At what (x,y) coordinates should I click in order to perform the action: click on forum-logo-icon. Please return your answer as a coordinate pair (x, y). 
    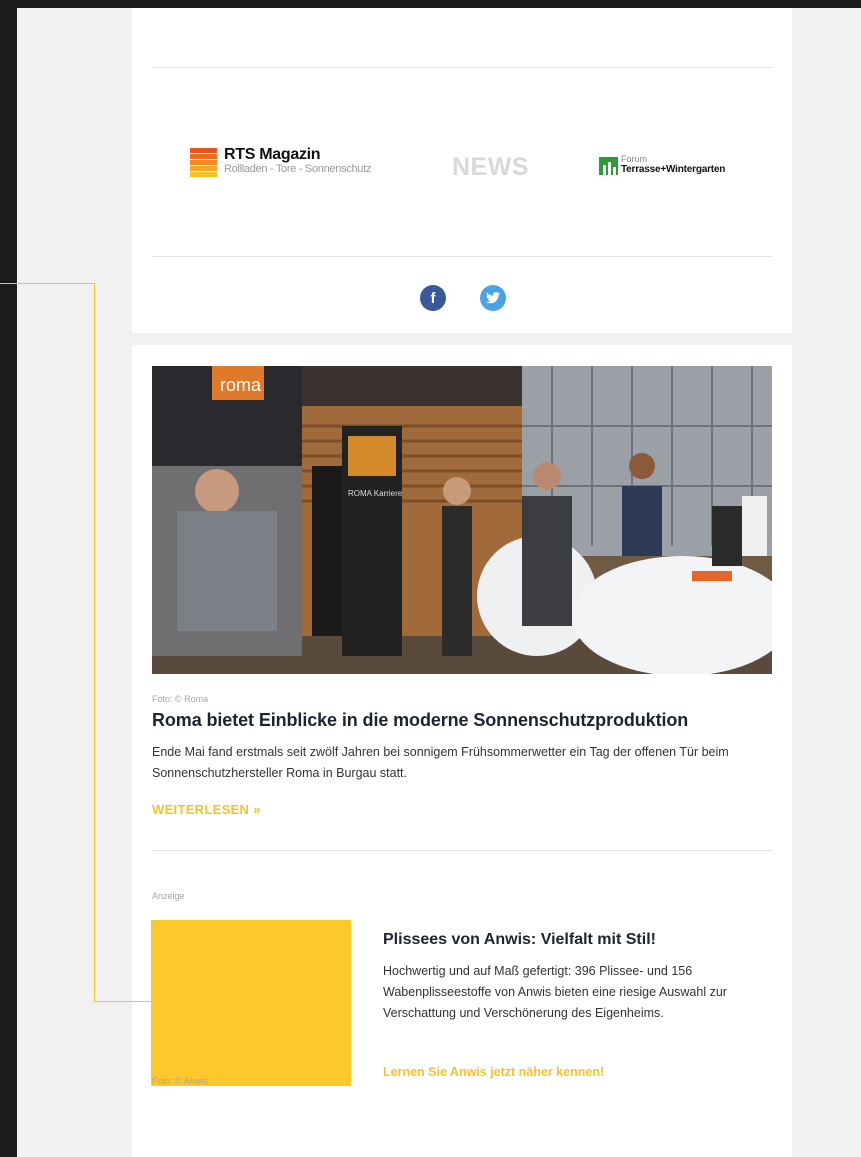
    Looking at the image, I should click on (608, 166).